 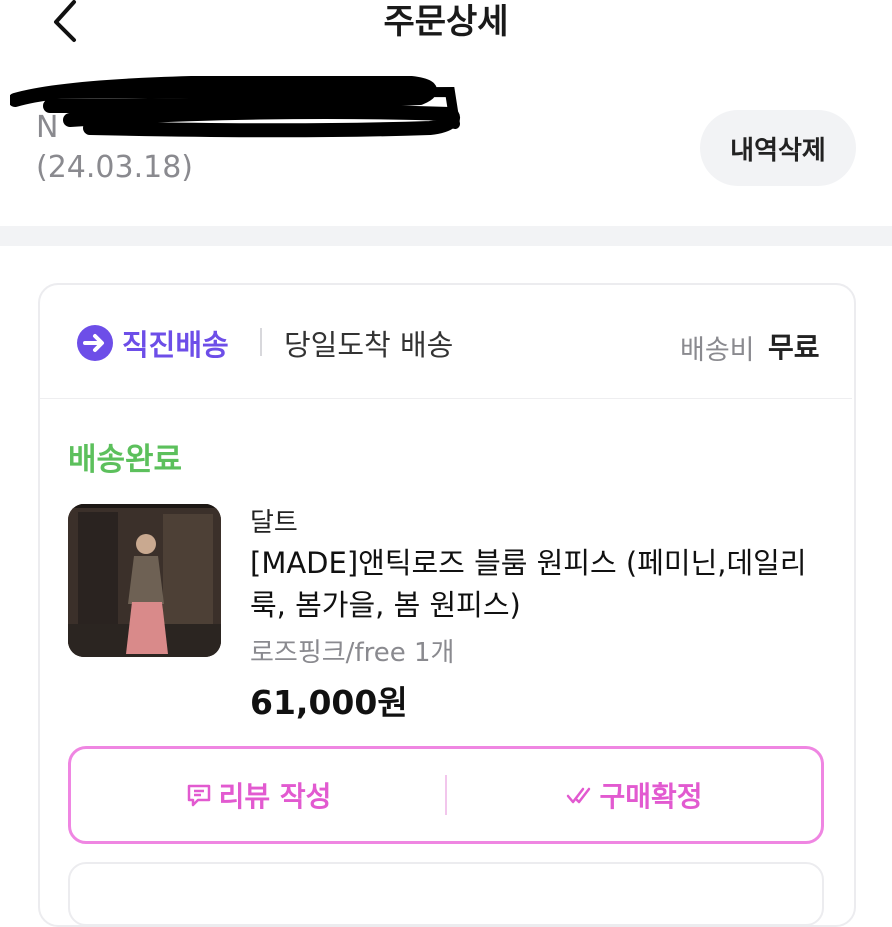 I want to click on redaction-scribble, so click(x=235, y=107).